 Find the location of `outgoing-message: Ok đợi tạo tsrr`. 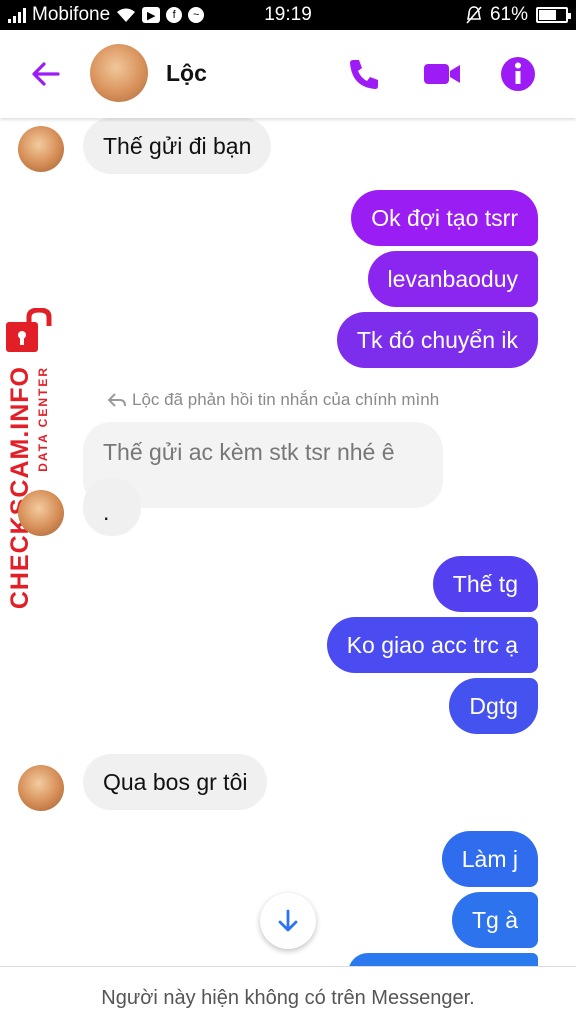

outgoing-message: Ok đợi tạo tsrr is located at coordinates (444, 218).